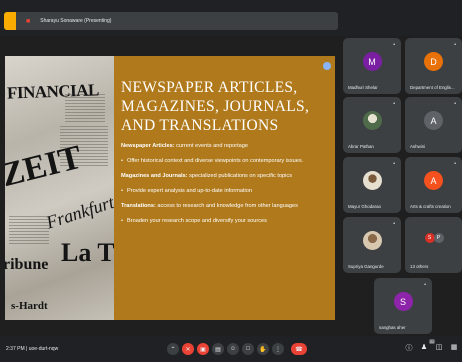 This screenshot has height=362, width=462. What do you see at coordinates (454, 348) in the screenshot?
I see `activities-icon: ▦` at bounding box center [454, 348].